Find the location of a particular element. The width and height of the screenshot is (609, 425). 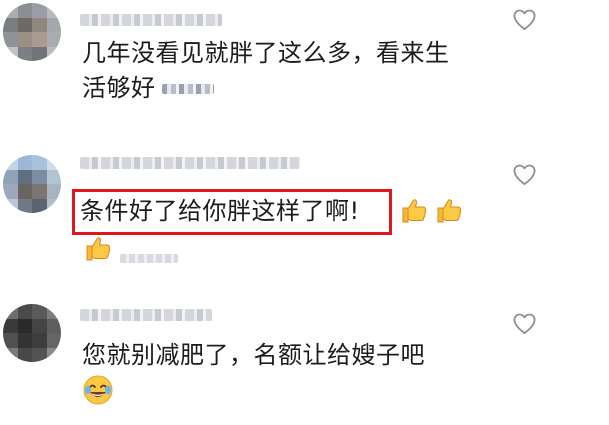

blurred-mention is located at coordinates (187, 89).